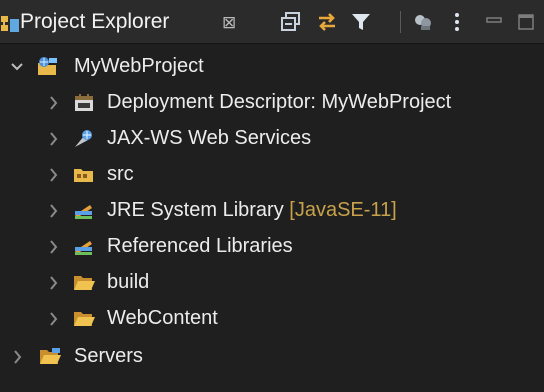 This screenshot has width=544, height=392. What do you see at coordinates (272, 22) in the screenshot?
I see `view-header: Project Explorer ⊠` at bounding box center [272, 22].